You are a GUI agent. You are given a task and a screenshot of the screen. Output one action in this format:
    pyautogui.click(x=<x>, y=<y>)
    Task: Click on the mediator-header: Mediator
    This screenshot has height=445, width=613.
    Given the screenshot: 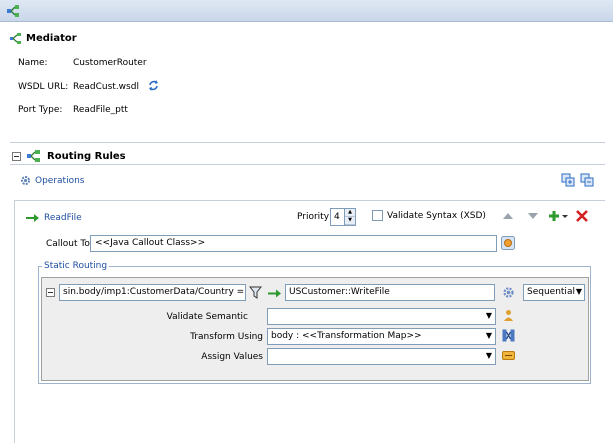 What is the action you would take?
    pyautogui.click(x=43, y=38)
    